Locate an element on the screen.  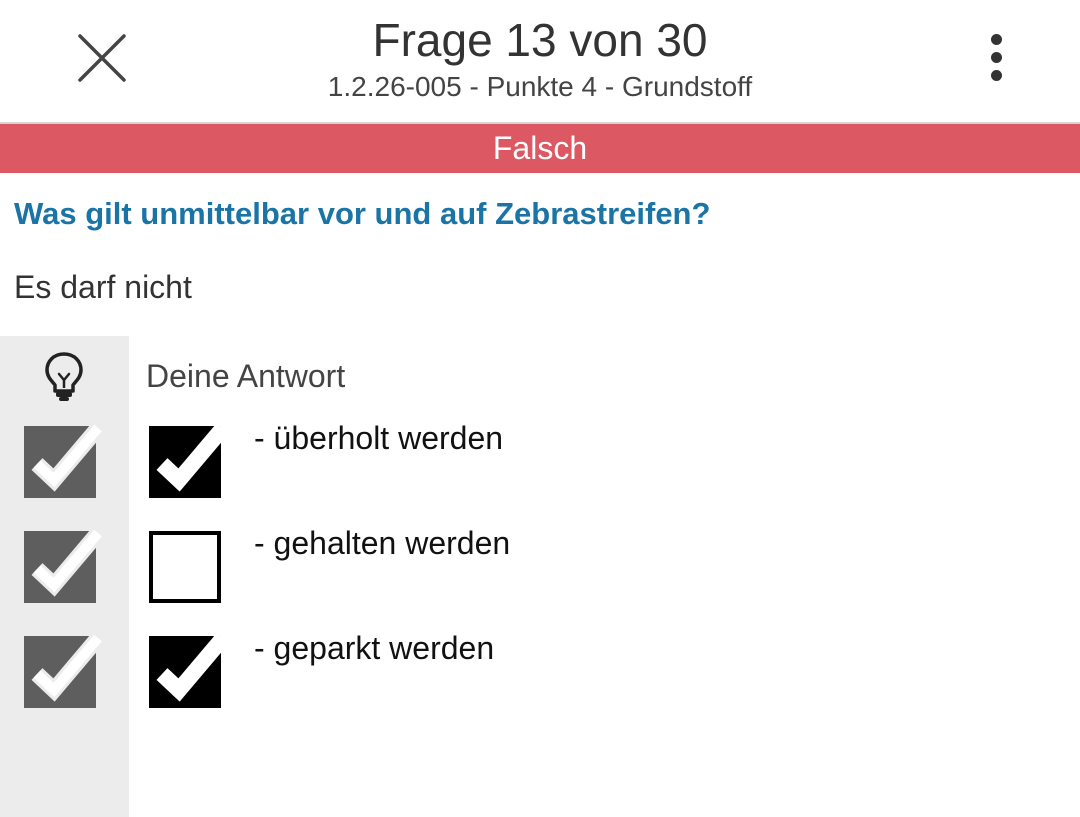
hint-button is located at coordinates (64, 377).